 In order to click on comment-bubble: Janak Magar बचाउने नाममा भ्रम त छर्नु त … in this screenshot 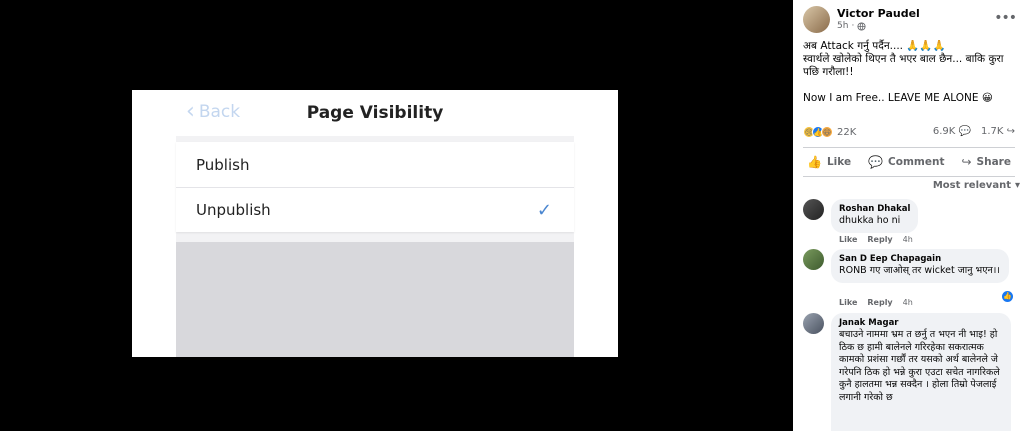, I will do `click(921, 372)`.